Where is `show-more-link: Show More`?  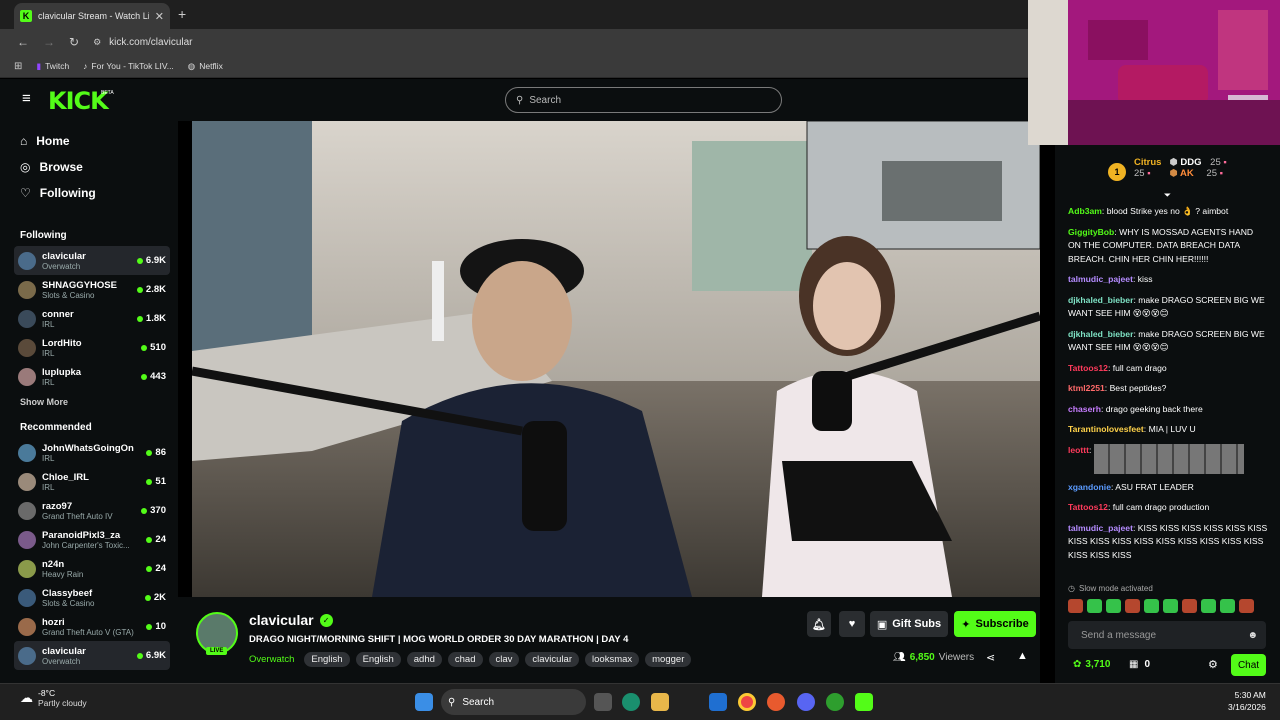 show-more-link: Show More is located at coordinates (89, 402).